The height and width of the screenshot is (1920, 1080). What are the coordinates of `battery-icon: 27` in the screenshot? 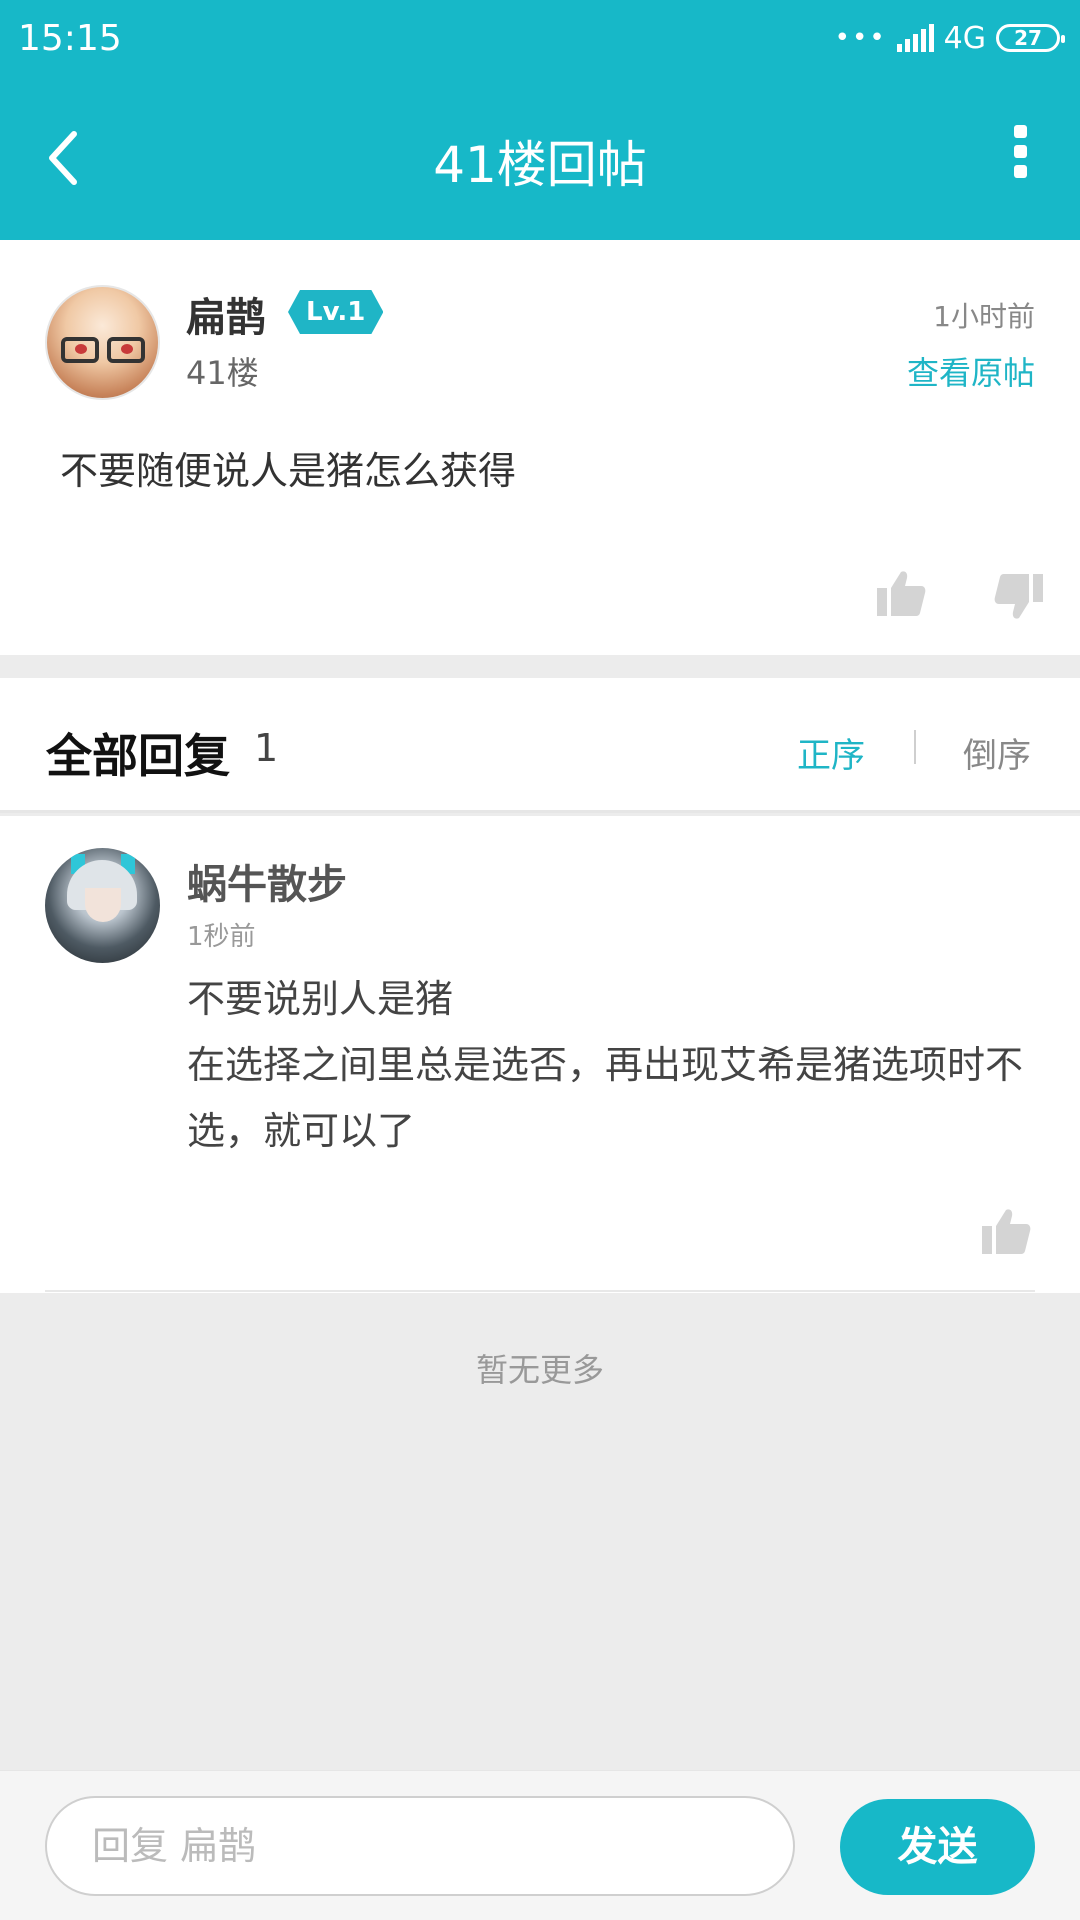 It's located at (1030, 38).